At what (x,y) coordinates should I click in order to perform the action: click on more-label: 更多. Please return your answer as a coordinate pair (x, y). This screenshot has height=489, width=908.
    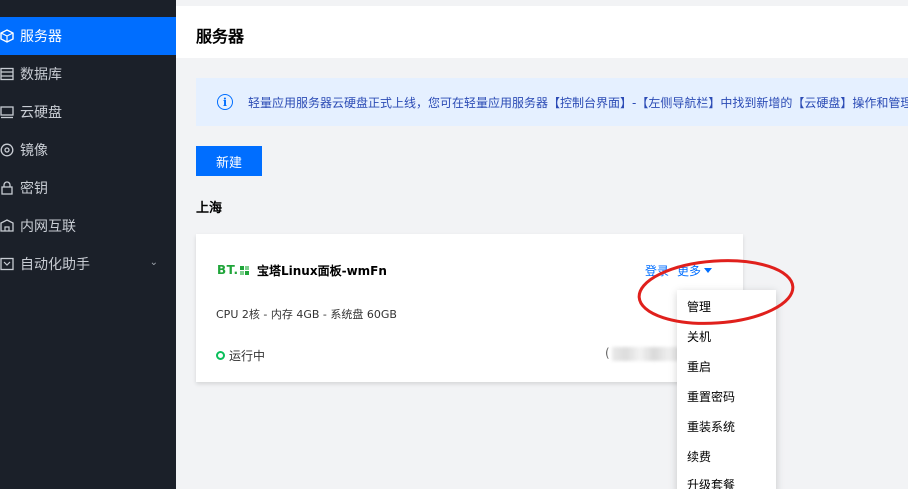
    Looking at the image, I should click on (689, 271).